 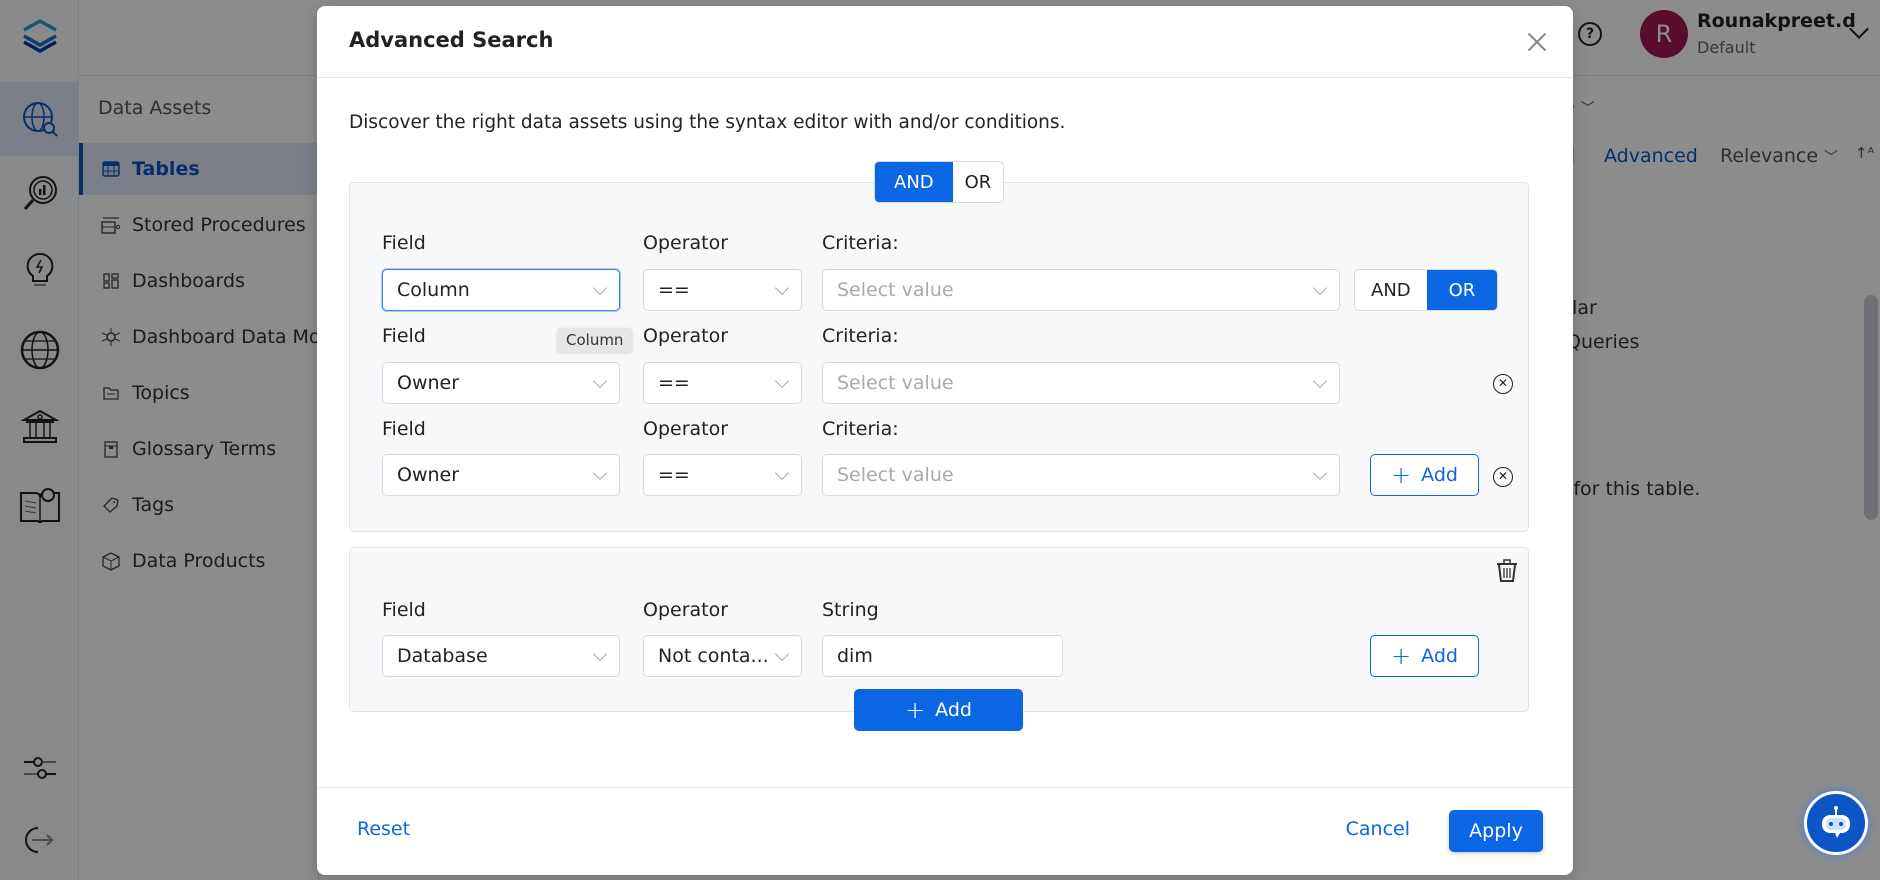 I want to click on string-value-input, so click(x=942, y=656).